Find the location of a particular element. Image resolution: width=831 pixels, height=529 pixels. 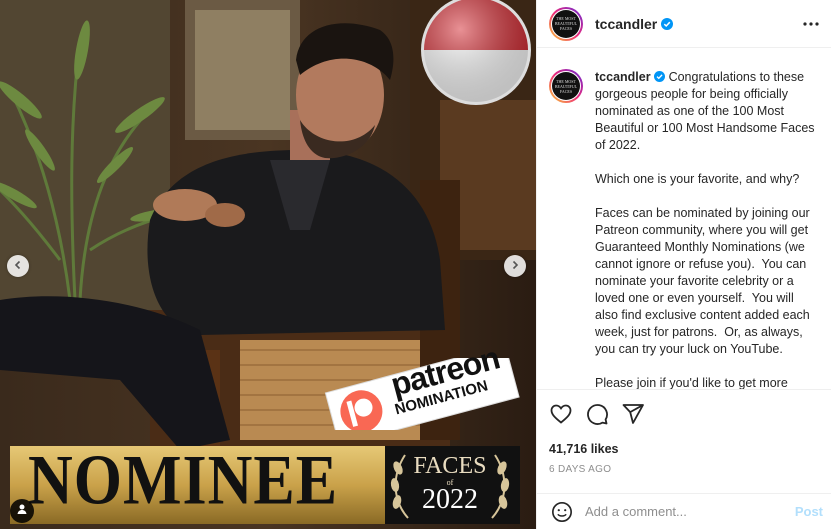

caption-verified-icon is located at coordinates (660, 76).